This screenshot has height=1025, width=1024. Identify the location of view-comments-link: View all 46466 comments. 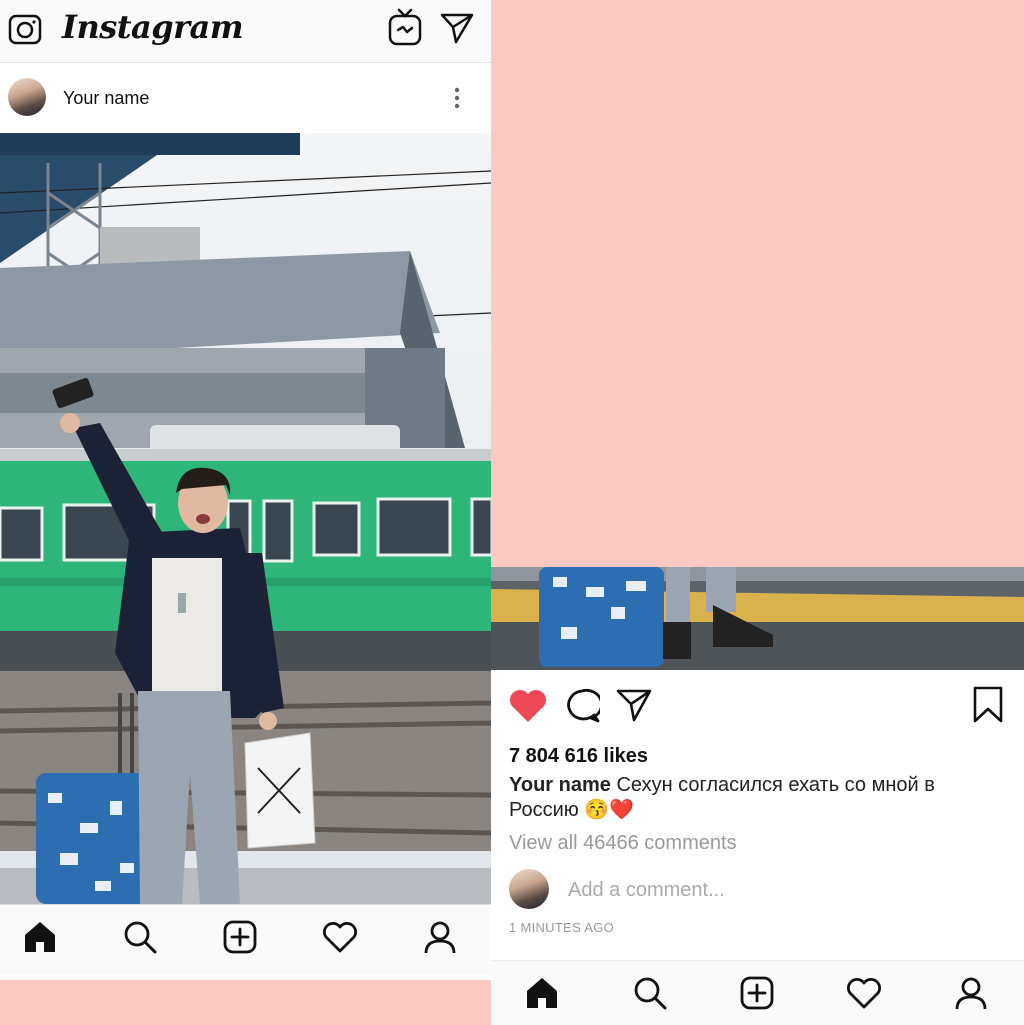
(623, 843).